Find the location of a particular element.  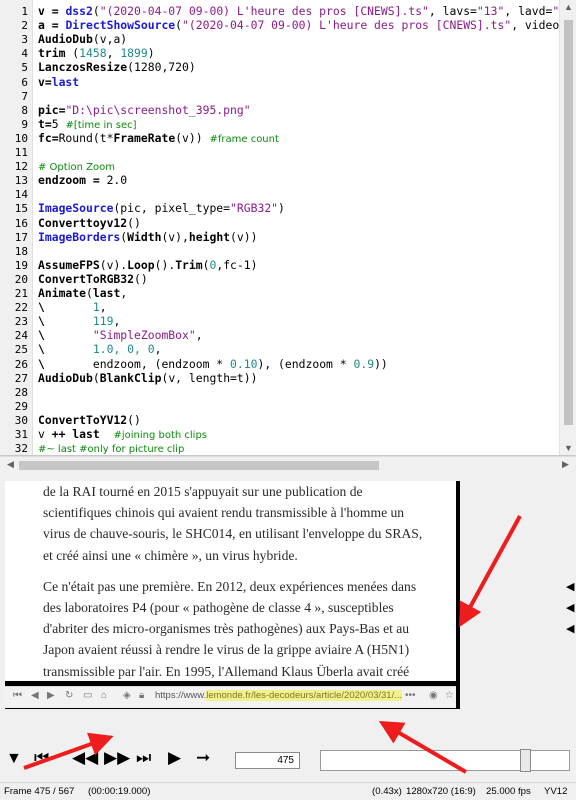

zoom-status: (0.43x) is located at coordinates (387, 791).